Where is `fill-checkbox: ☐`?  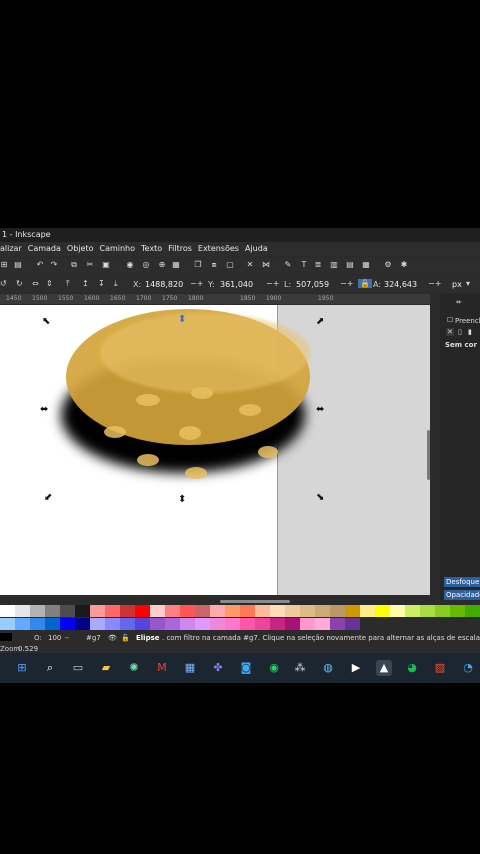
fill-checkbox: ☐ is located at coordinates (450, 320).